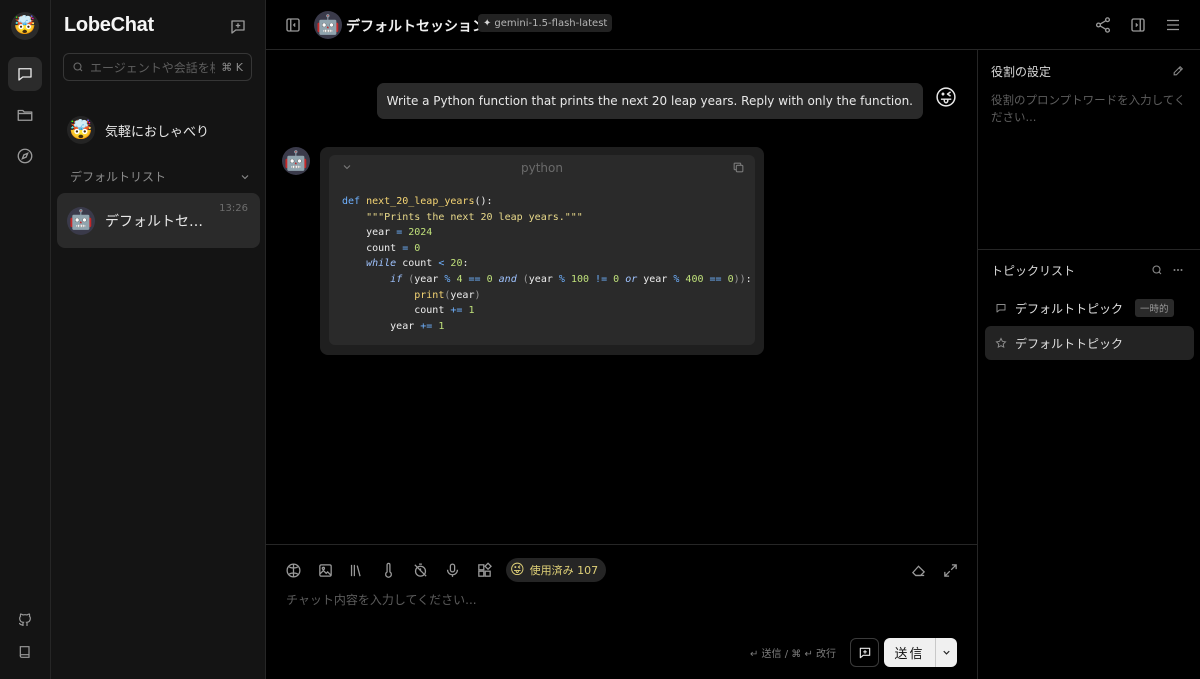 Image resolution: width=1200 pixels, height=679 pixels. I want to click on github-button, so click(25, 620).